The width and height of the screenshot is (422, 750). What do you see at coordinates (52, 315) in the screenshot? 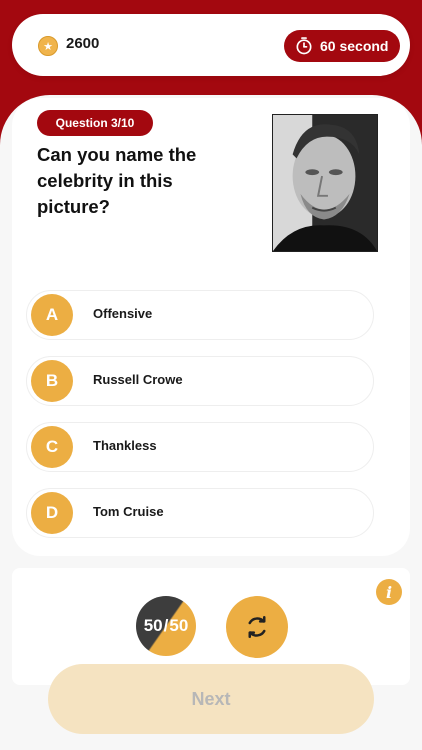
I see `option-letter: A` at bounding box center [52, 315].